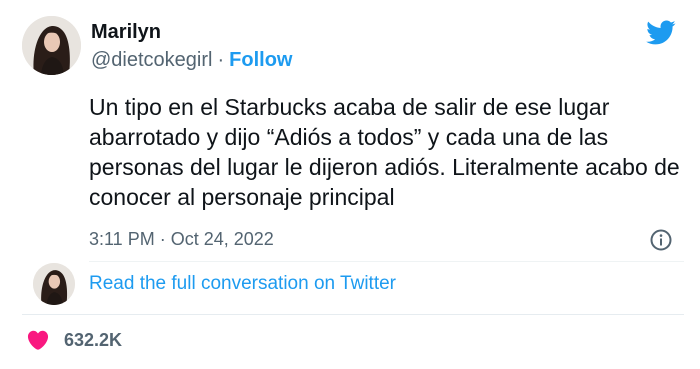 The image size is (700, 369). Describe the element at coordinates (126, 32) in the screenshot. I see `author-name: Marilyn` at that location.